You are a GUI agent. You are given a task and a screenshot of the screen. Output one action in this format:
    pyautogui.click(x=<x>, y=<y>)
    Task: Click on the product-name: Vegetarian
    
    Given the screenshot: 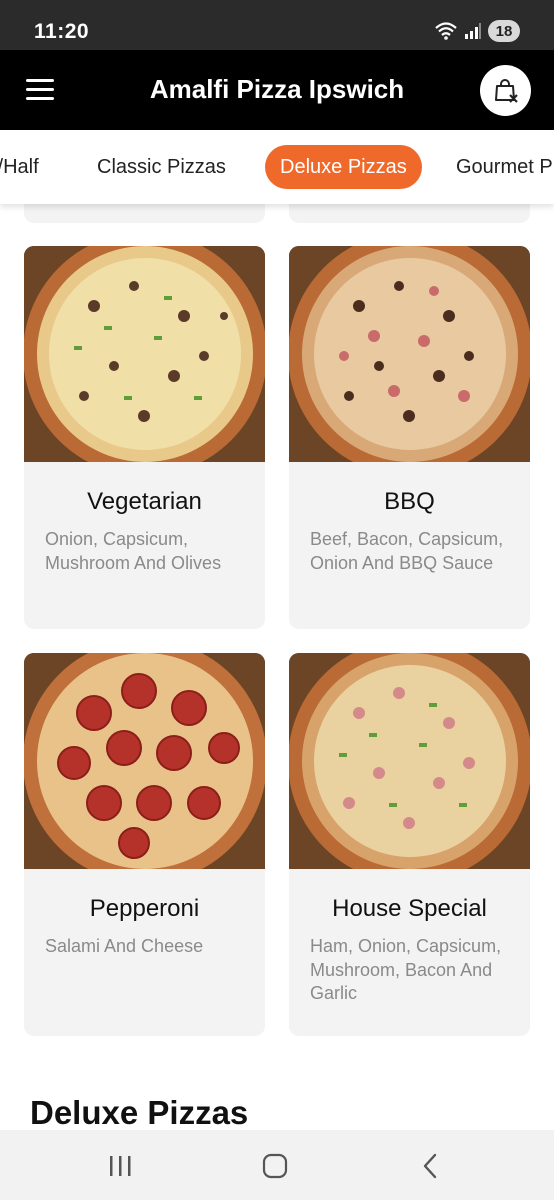 What is the action you would take?
    pyautogui.click(x=144, y=501)
    